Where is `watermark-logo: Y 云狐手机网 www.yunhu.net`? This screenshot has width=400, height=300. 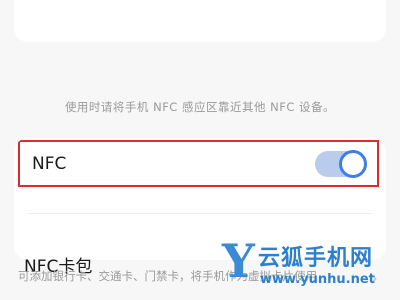 watermark-logo: Y 云狐手机网 www.yunhu.net is located at coordinates (309, 266).